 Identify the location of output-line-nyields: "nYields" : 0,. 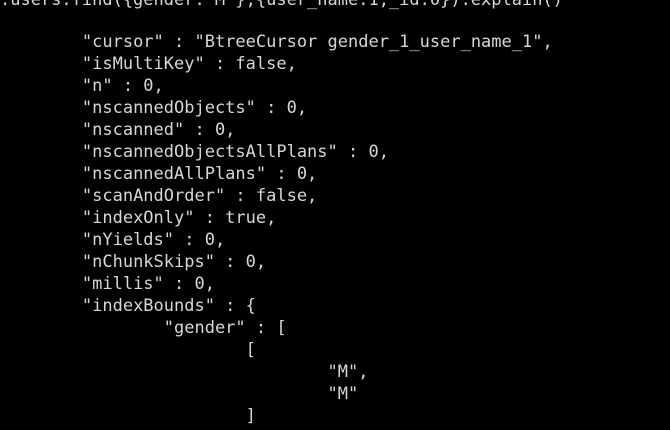
(113, 240).